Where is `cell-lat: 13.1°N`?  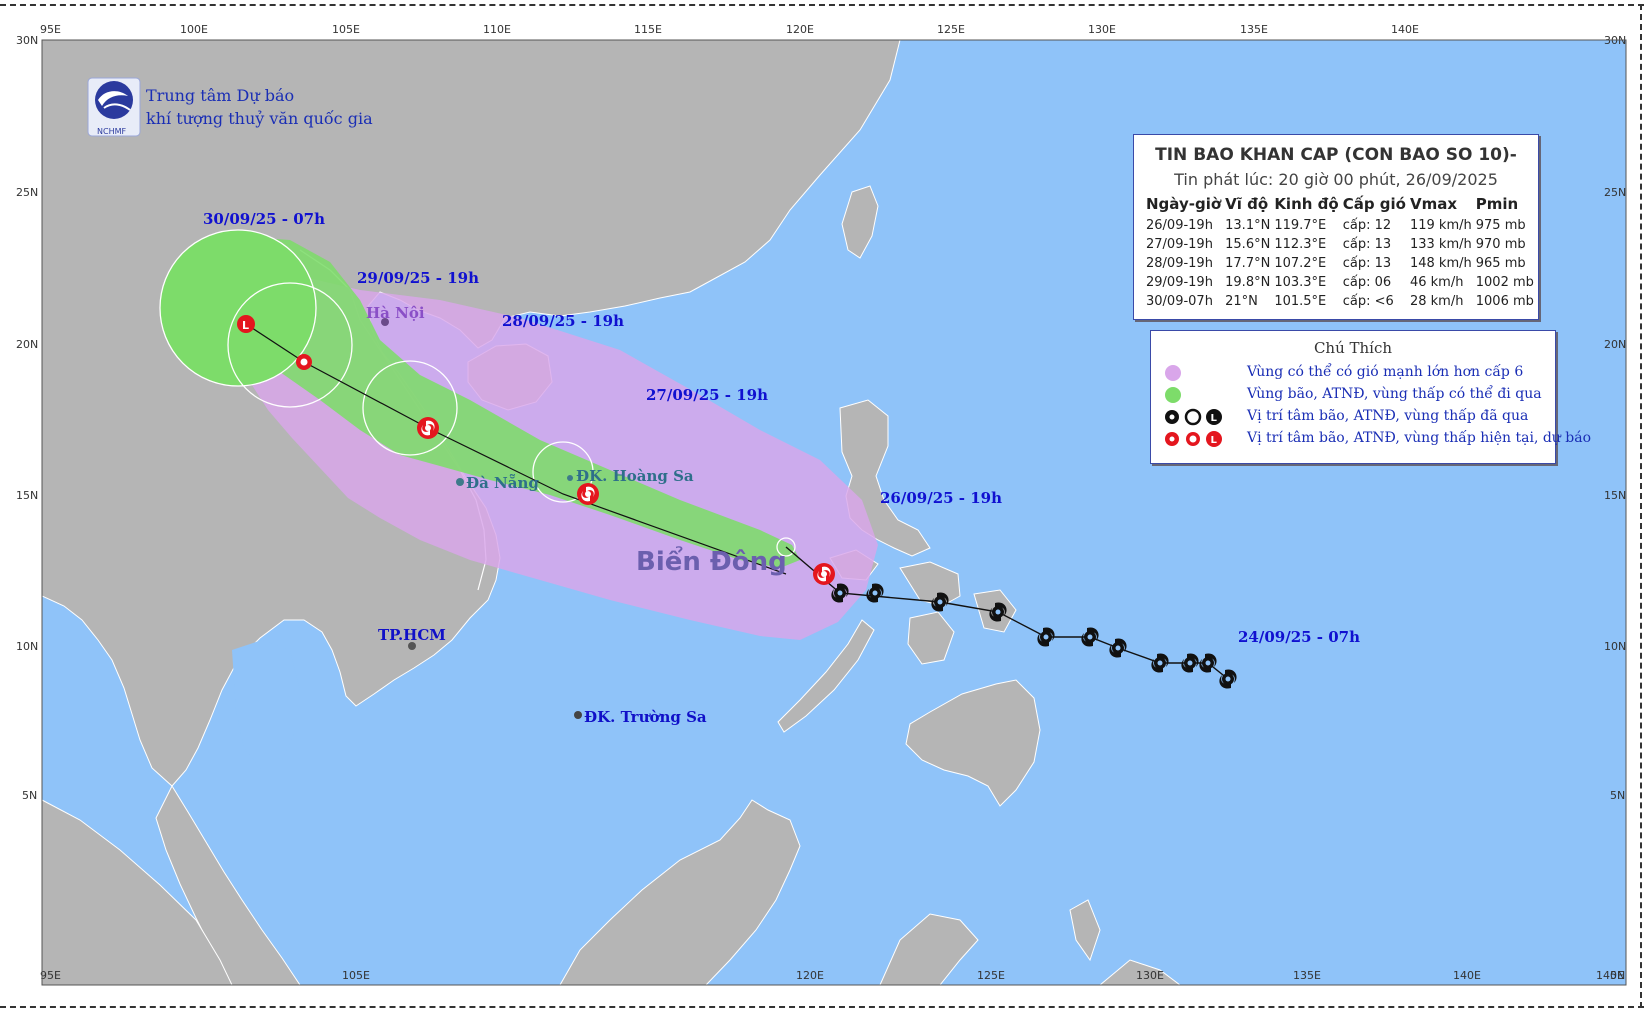
cell-lat: 13.1°N is located at coordinates (1248, 225).